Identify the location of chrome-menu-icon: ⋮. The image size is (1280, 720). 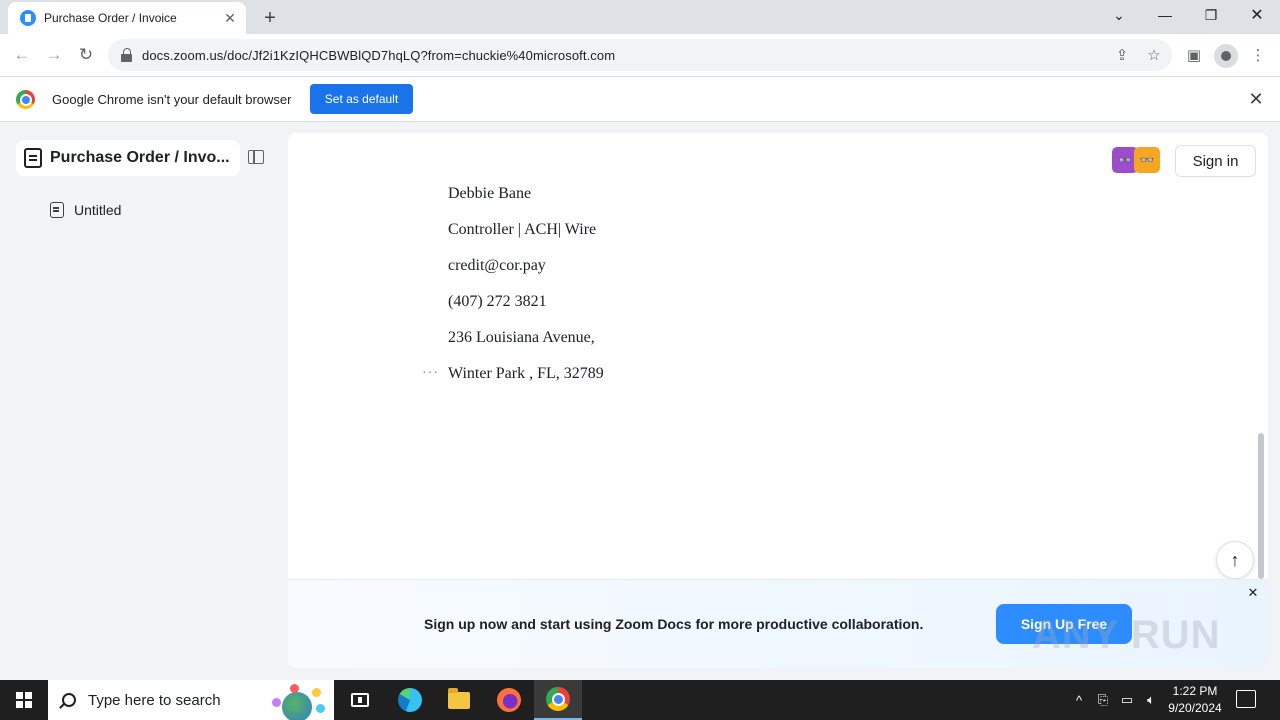
(1258, 55).